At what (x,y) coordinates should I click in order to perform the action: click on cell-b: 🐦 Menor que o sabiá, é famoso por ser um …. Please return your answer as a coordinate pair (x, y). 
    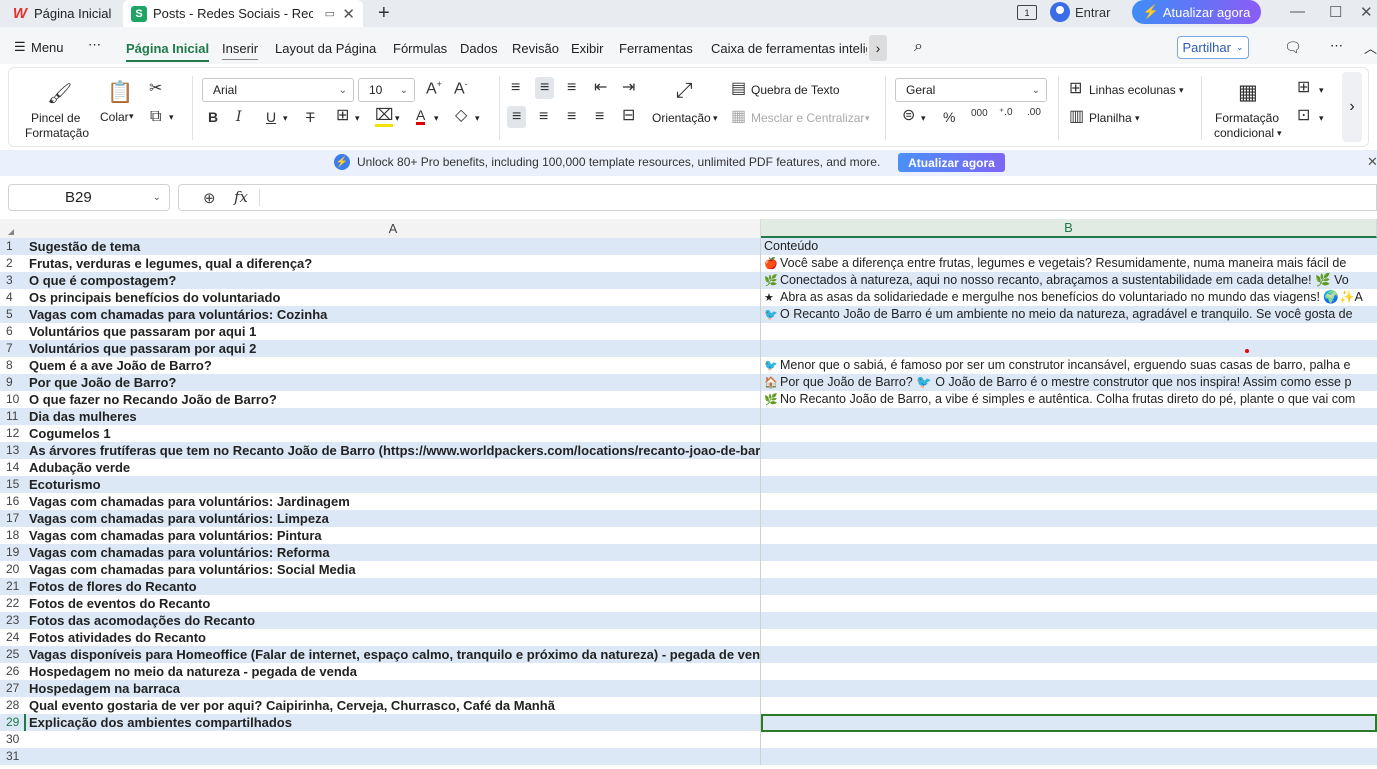
    Looking at the image, I should click on (1069, 365).